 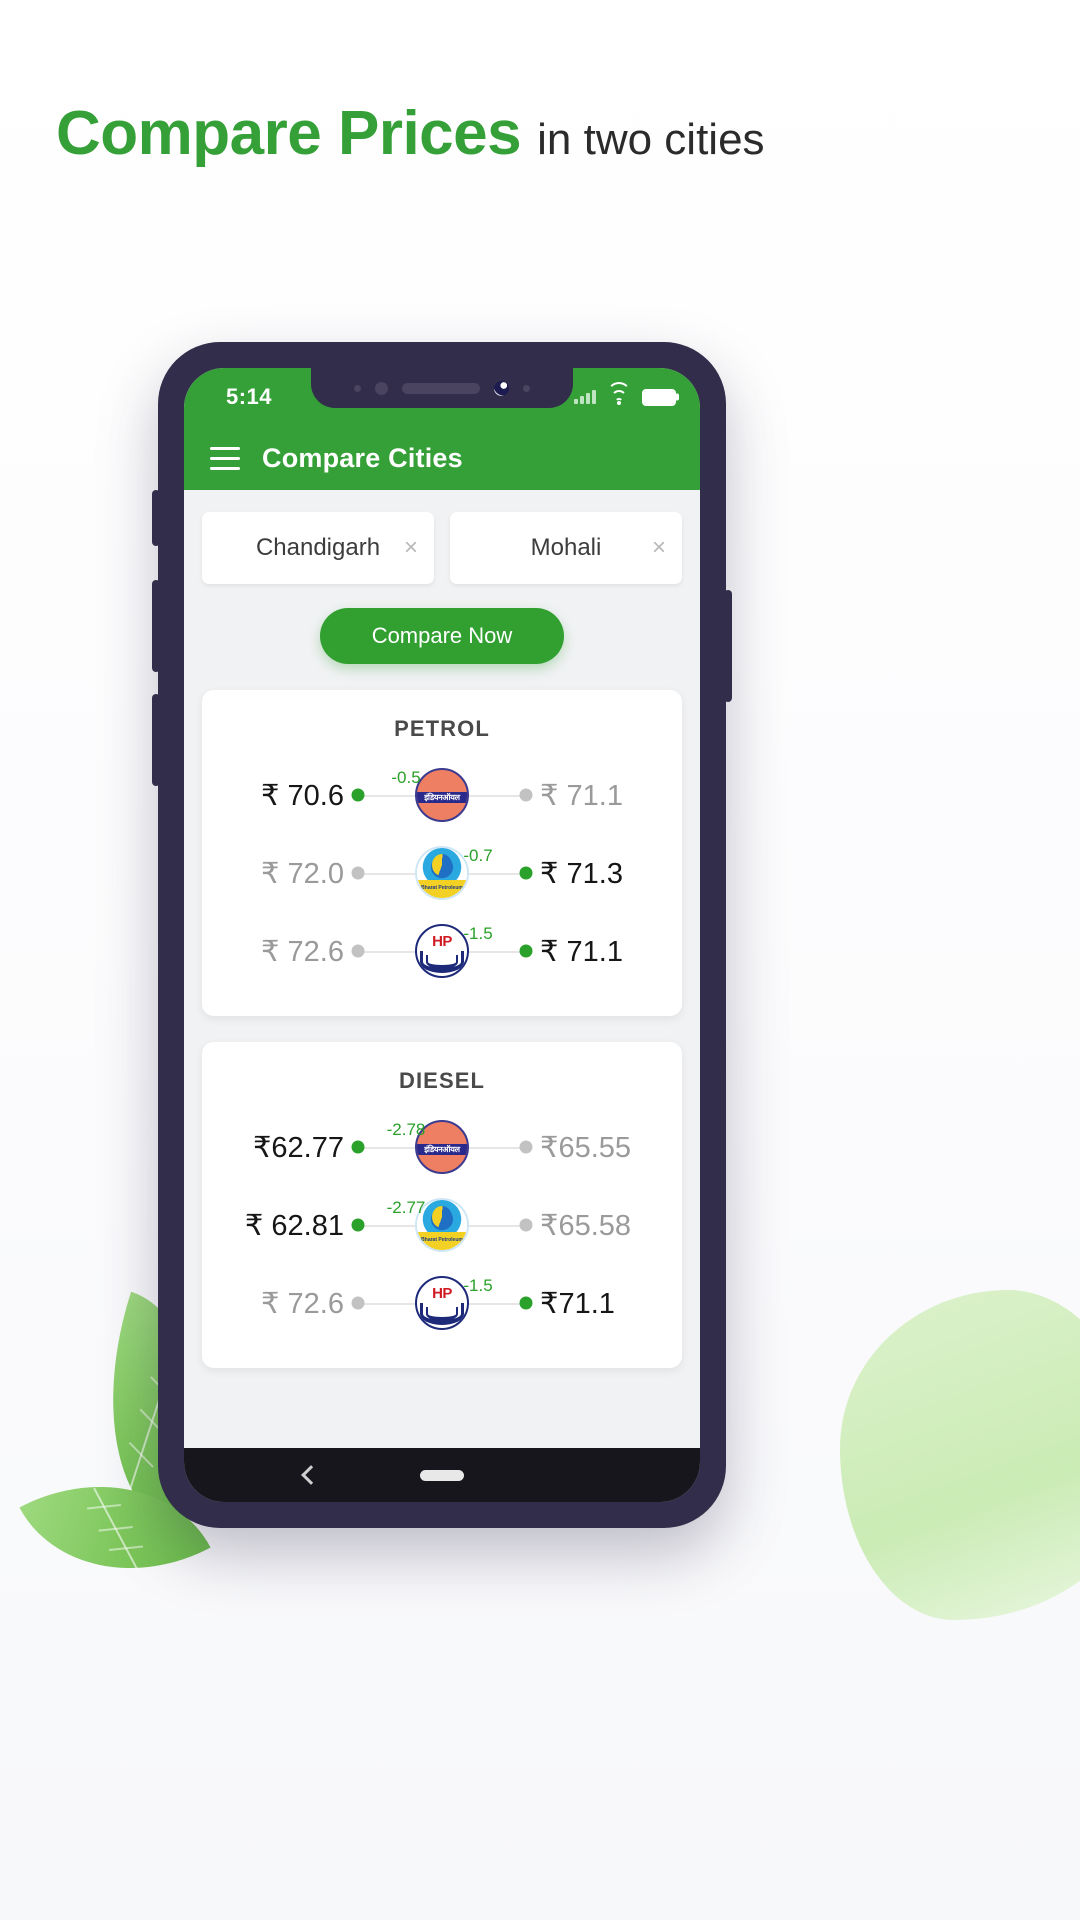 What do you see at coordinates (586, 1147) in the screenshot?
I see `price-right: ₹65.55` at bounding box center [586, 1147].